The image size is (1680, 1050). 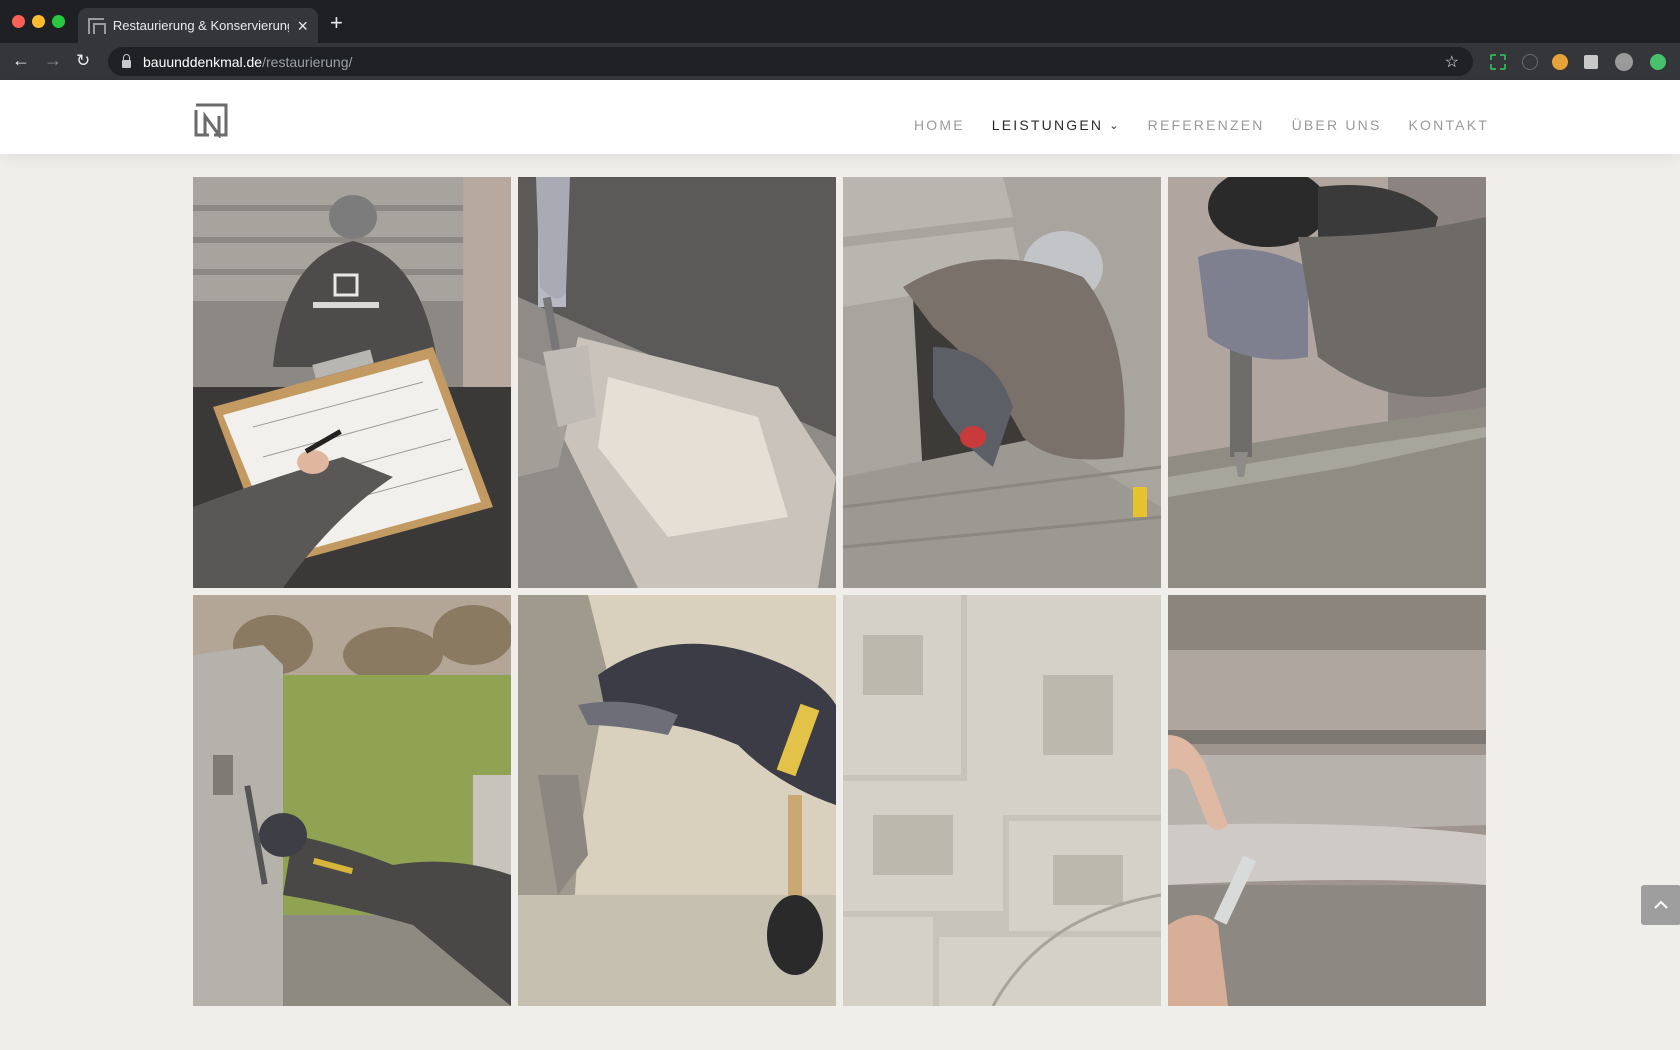 I want to click on url-host: bauunddenkmal.de, so click(x=203, y=61).